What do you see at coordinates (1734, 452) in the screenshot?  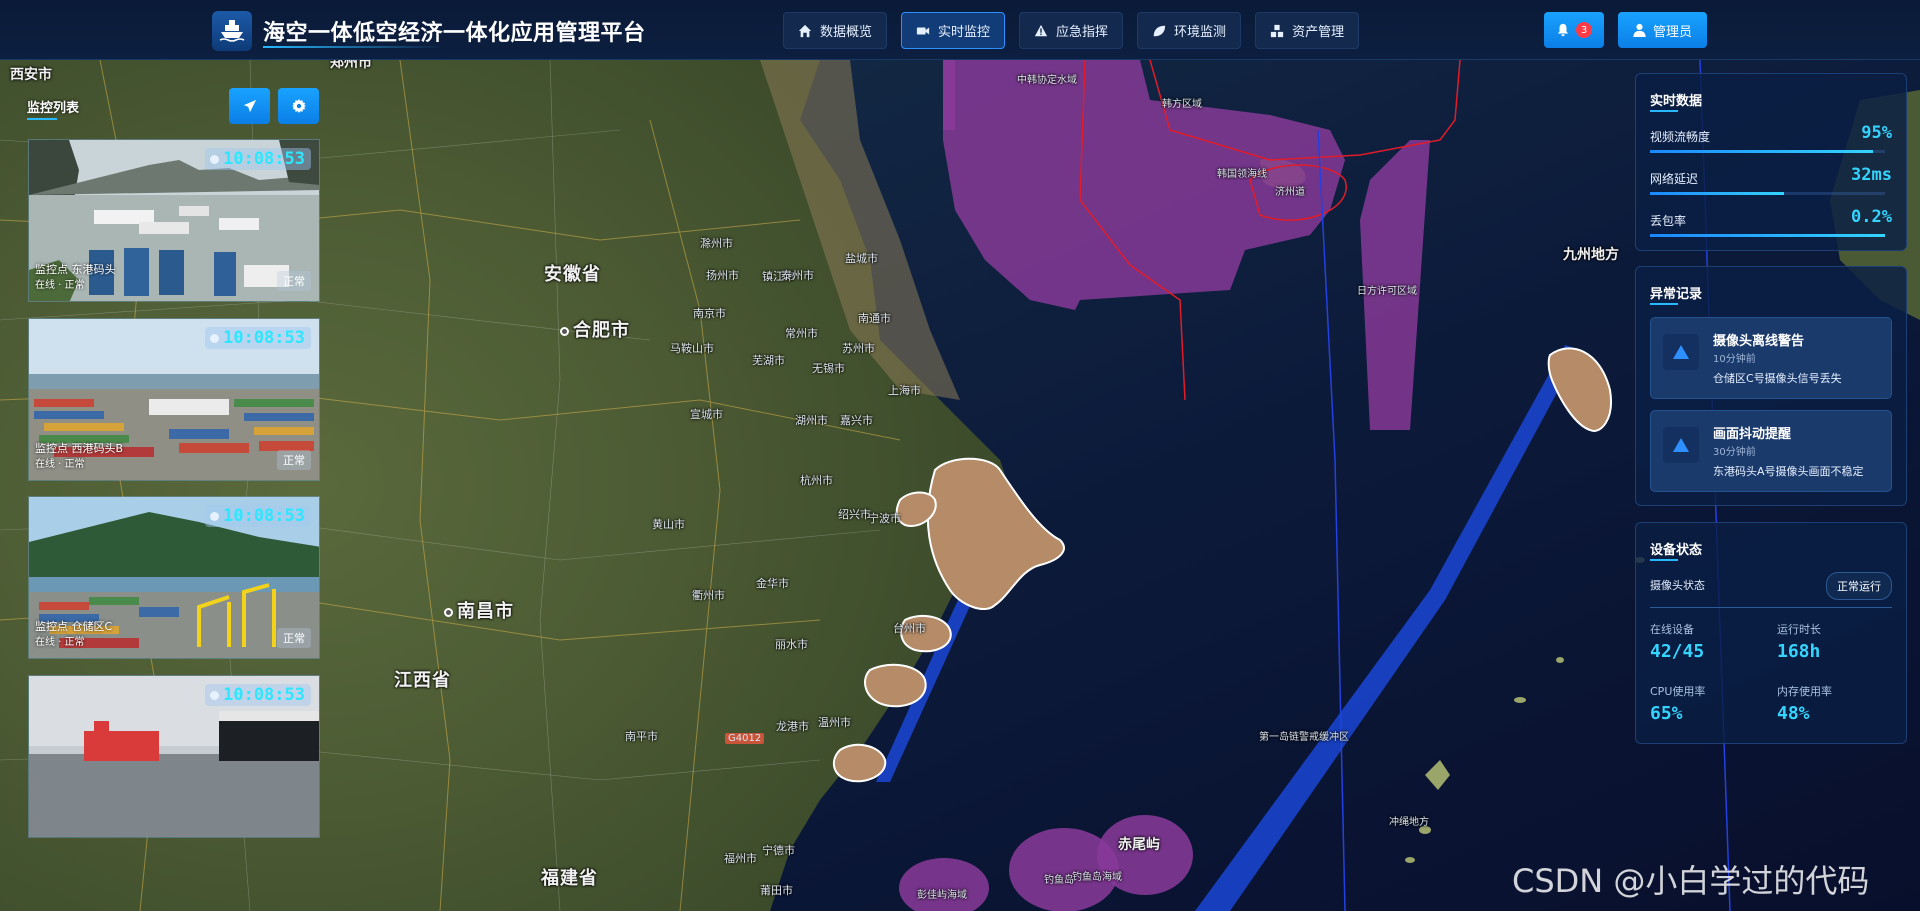 I see `alert-time: 30分钟前` at bounding box center [1734, 452].